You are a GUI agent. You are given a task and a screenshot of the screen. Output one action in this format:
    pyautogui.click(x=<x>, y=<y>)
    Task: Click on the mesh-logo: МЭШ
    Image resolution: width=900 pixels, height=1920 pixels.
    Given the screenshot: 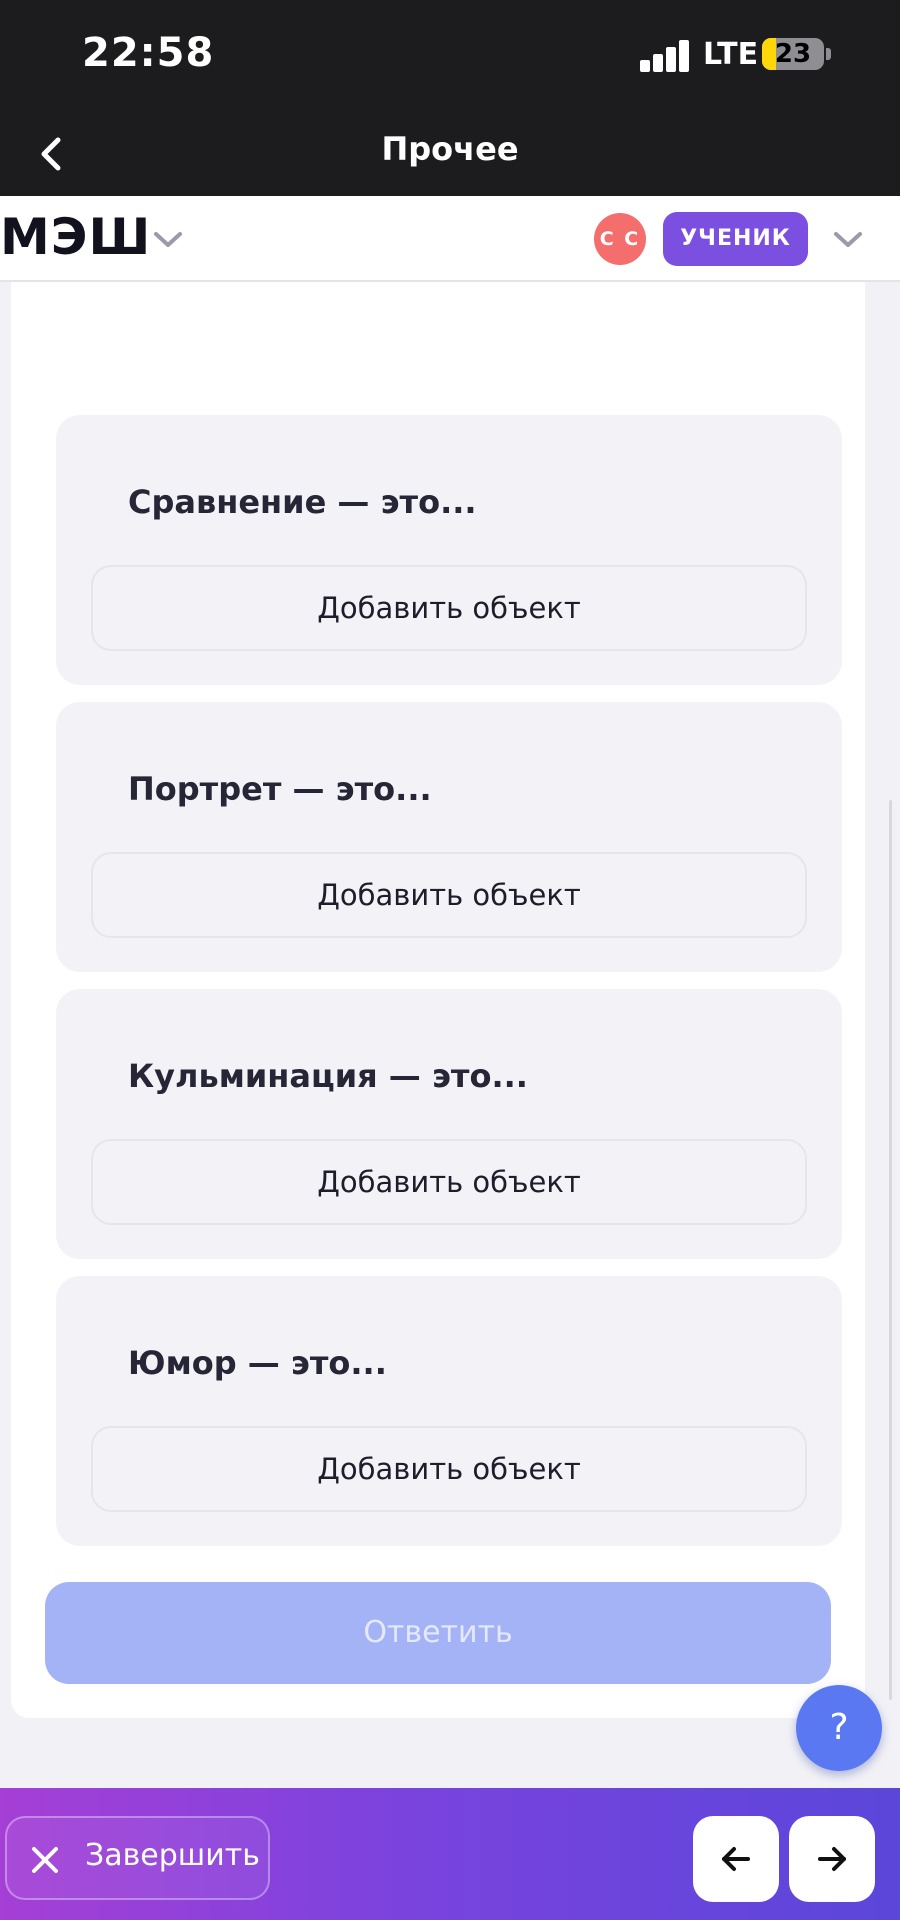 What is the action you would take?
    pyautogui.click(x=75, y=237)
    